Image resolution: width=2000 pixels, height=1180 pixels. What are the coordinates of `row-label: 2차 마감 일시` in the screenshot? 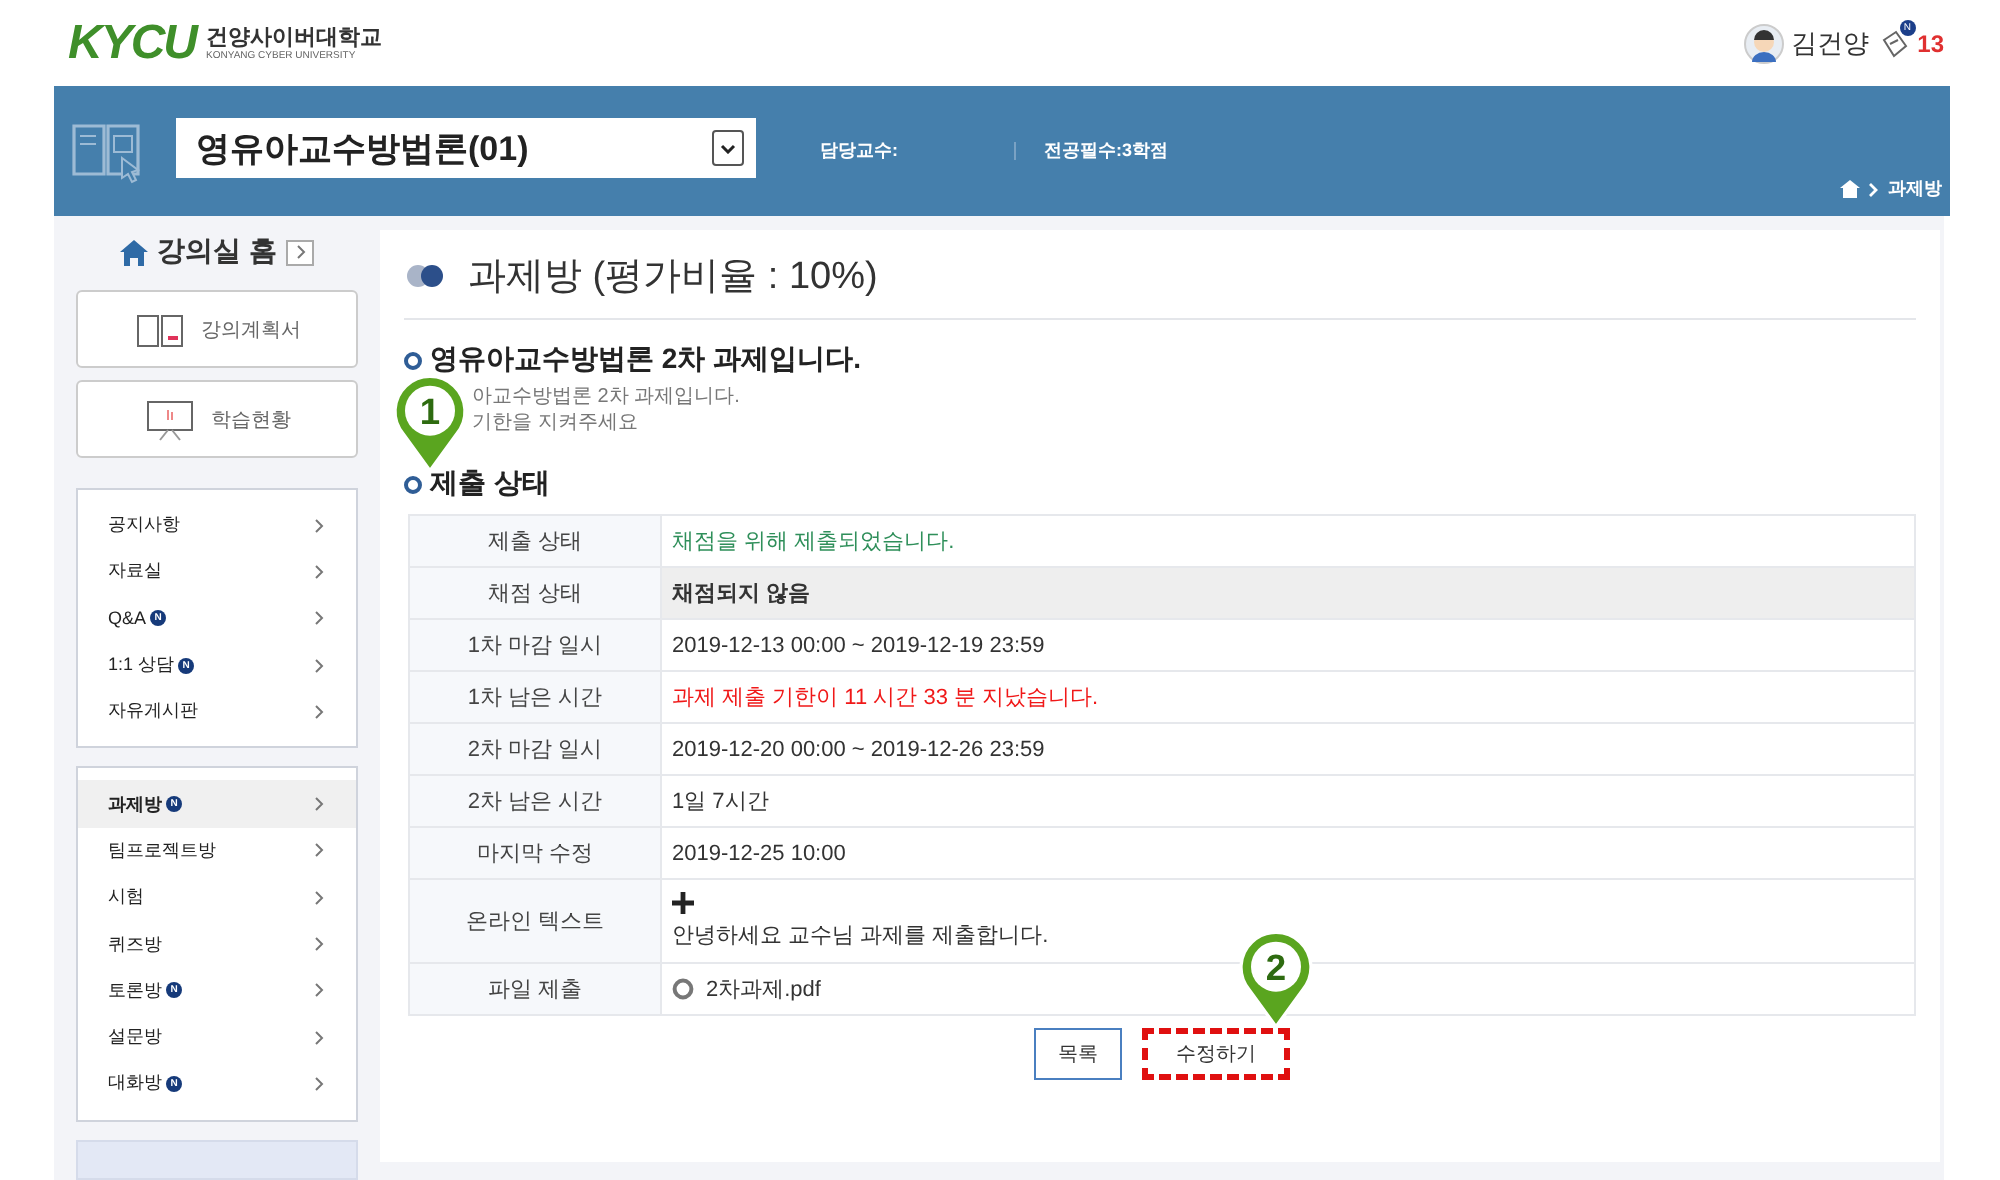 It's located at (535, 749).